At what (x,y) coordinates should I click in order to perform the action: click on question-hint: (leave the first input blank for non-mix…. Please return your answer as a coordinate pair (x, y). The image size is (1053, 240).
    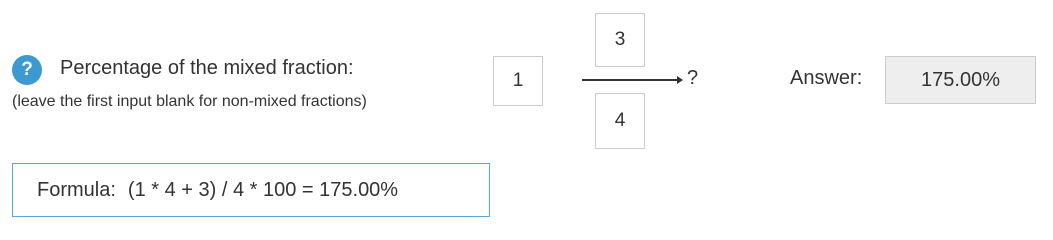
    Looking at the image, I should click on (189, 101).